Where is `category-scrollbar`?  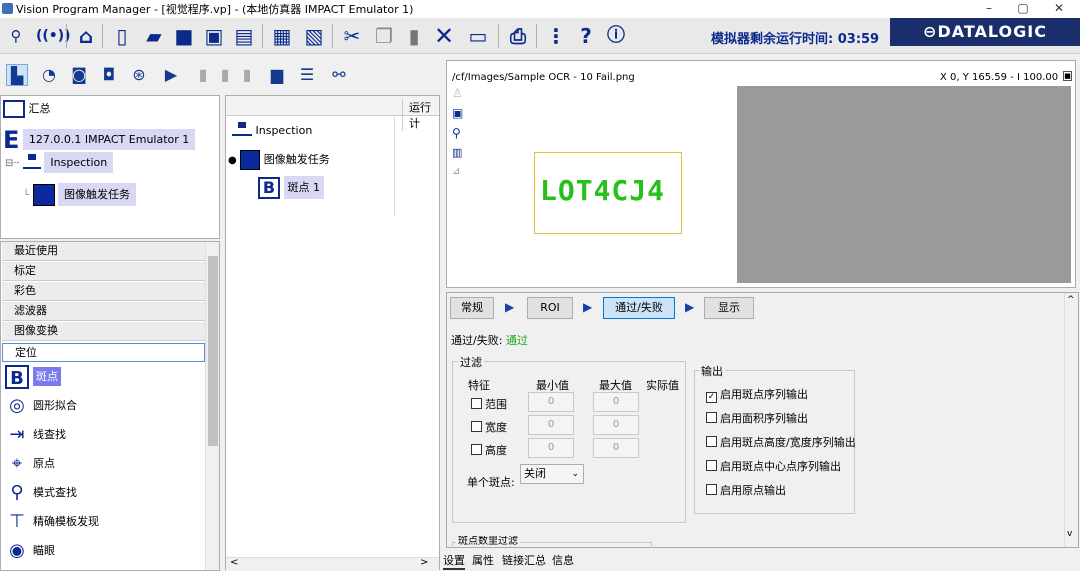
category-scrollbar is located at coordinates (212, 406).